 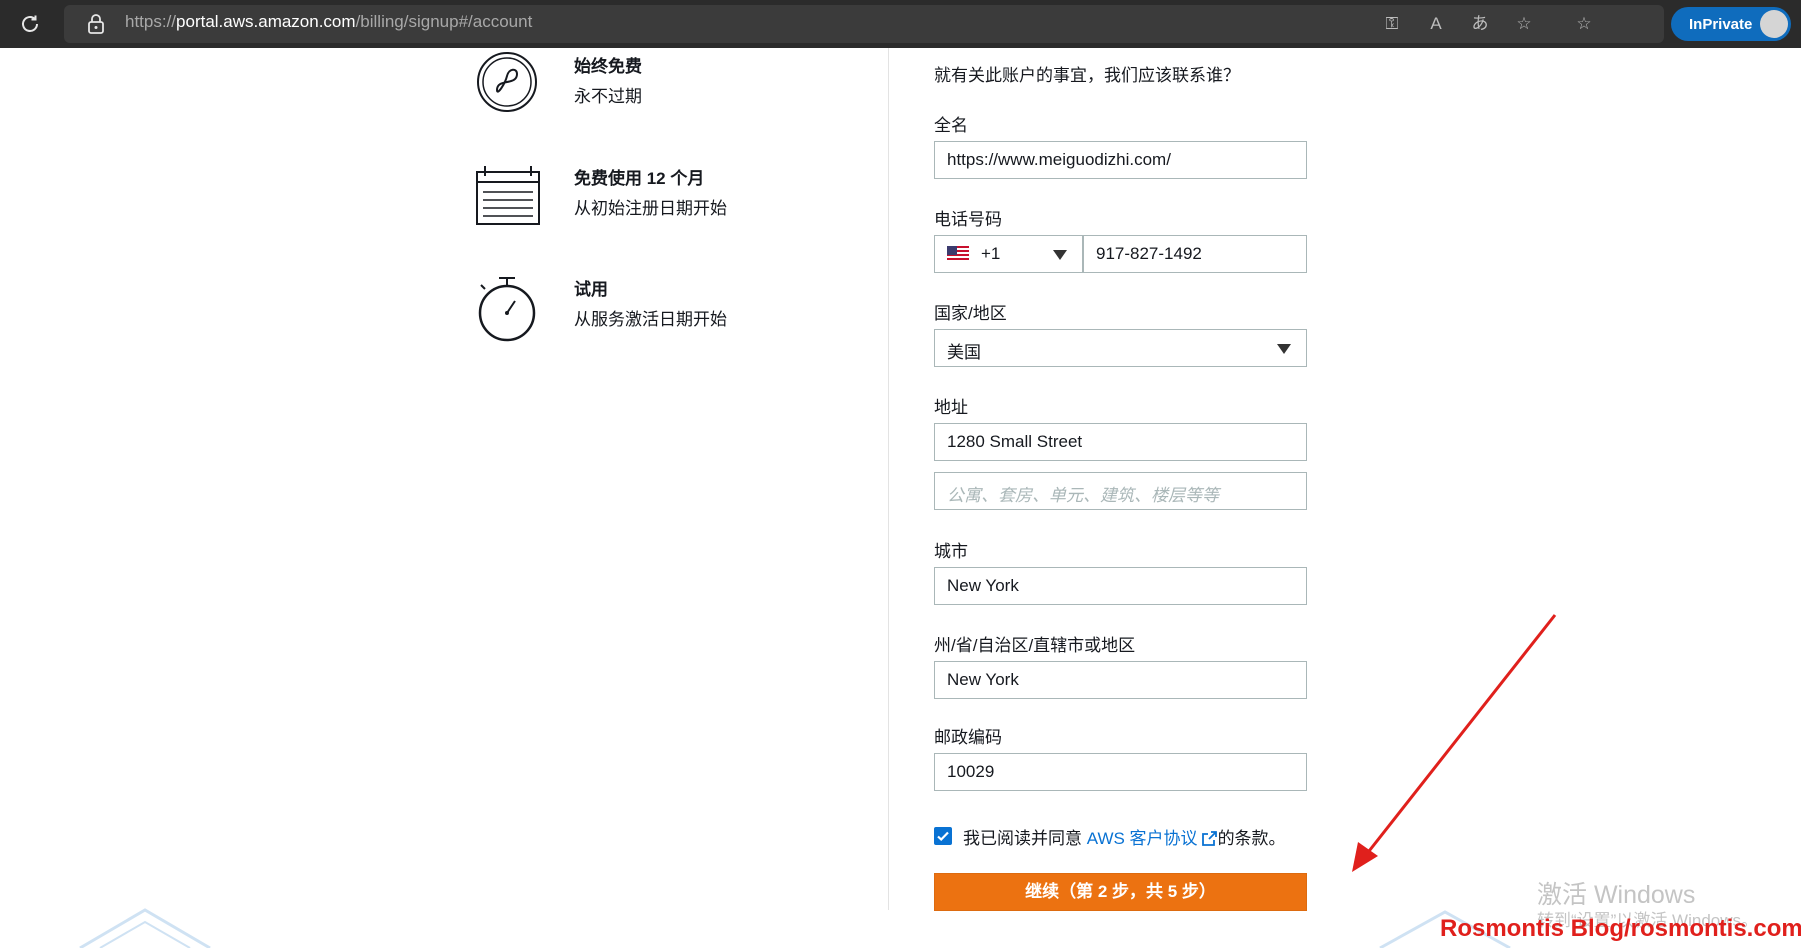 What do you see at coordinates (145, 928) in the screenshot?
I see `decorative-background-shape` at bounding box center [145, 928].